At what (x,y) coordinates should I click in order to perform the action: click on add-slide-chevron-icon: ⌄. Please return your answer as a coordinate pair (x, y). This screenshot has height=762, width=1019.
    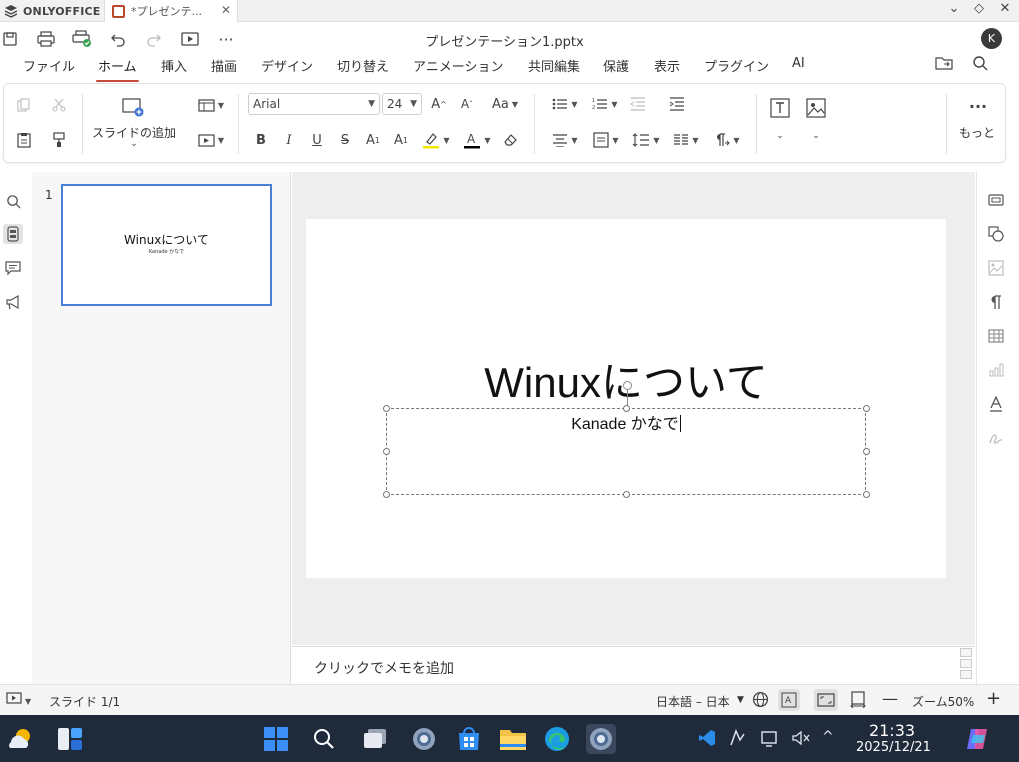
    Looking at the image, I should click on (134, 144).